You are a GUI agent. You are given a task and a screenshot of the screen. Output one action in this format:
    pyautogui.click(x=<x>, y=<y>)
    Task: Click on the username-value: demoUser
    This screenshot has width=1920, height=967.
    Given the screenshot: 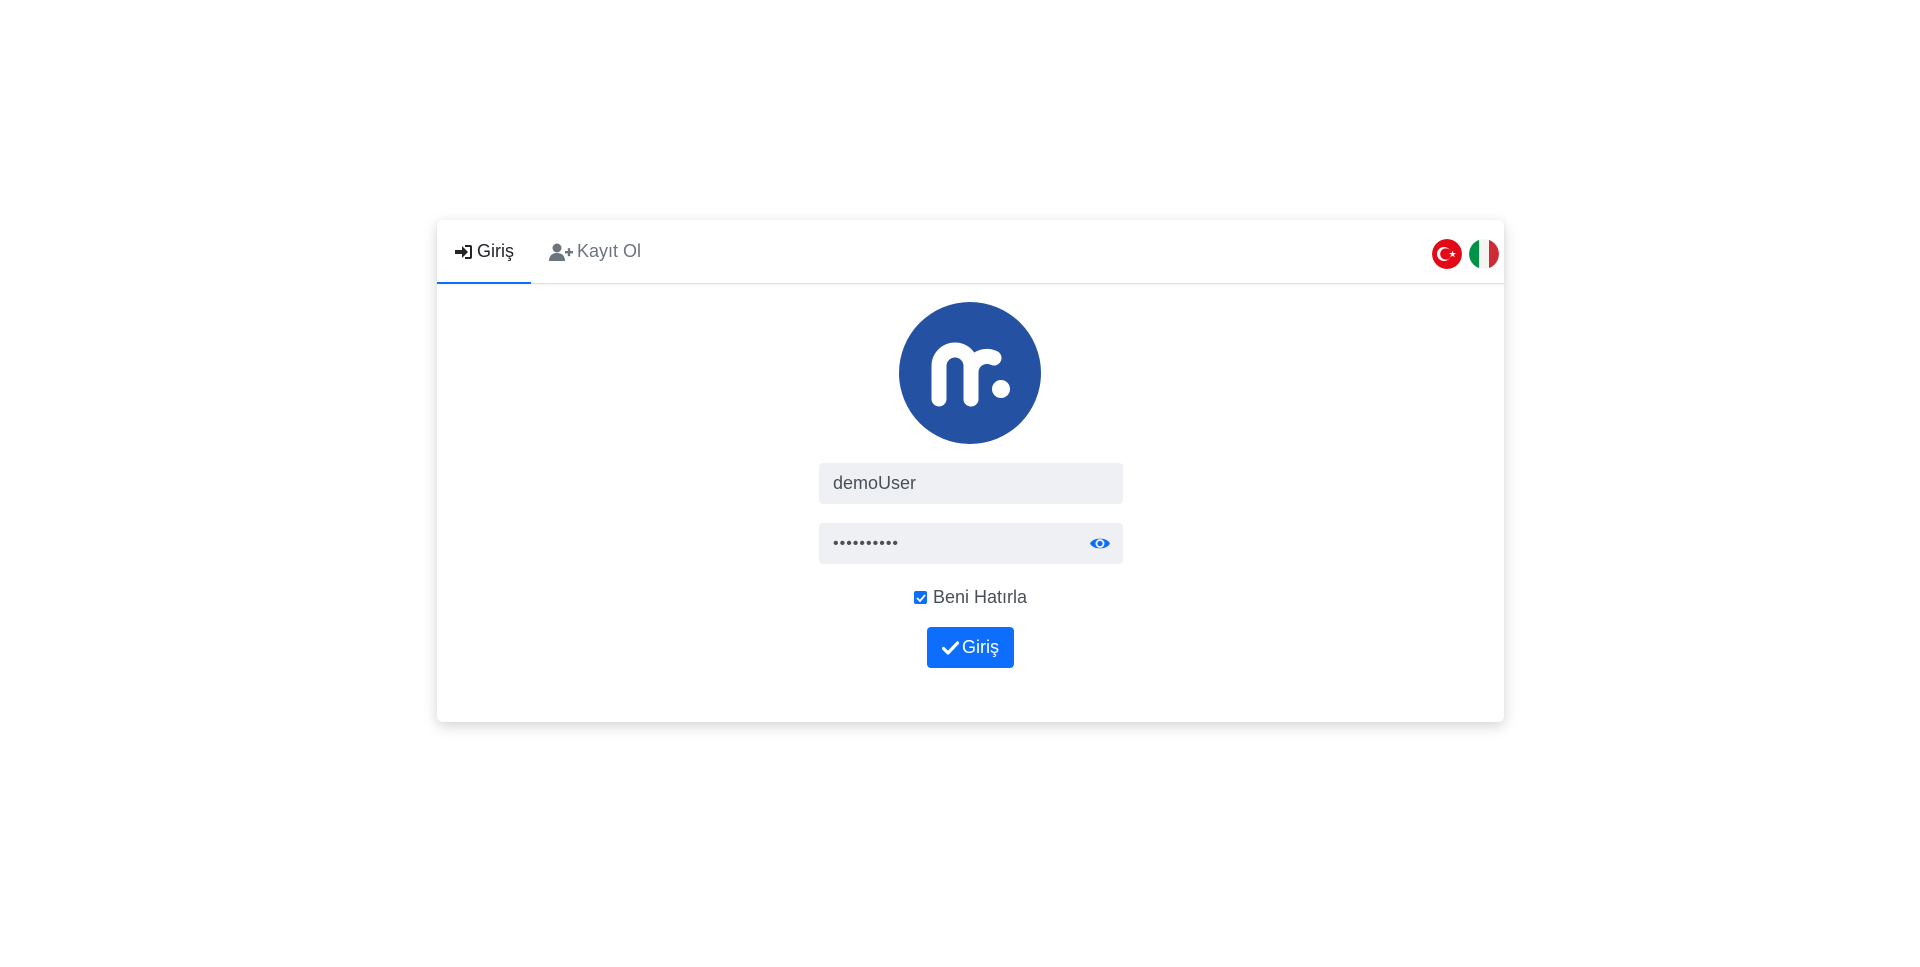 What is the action you would take?
    pyautogui.click(x=875, y=483)
    